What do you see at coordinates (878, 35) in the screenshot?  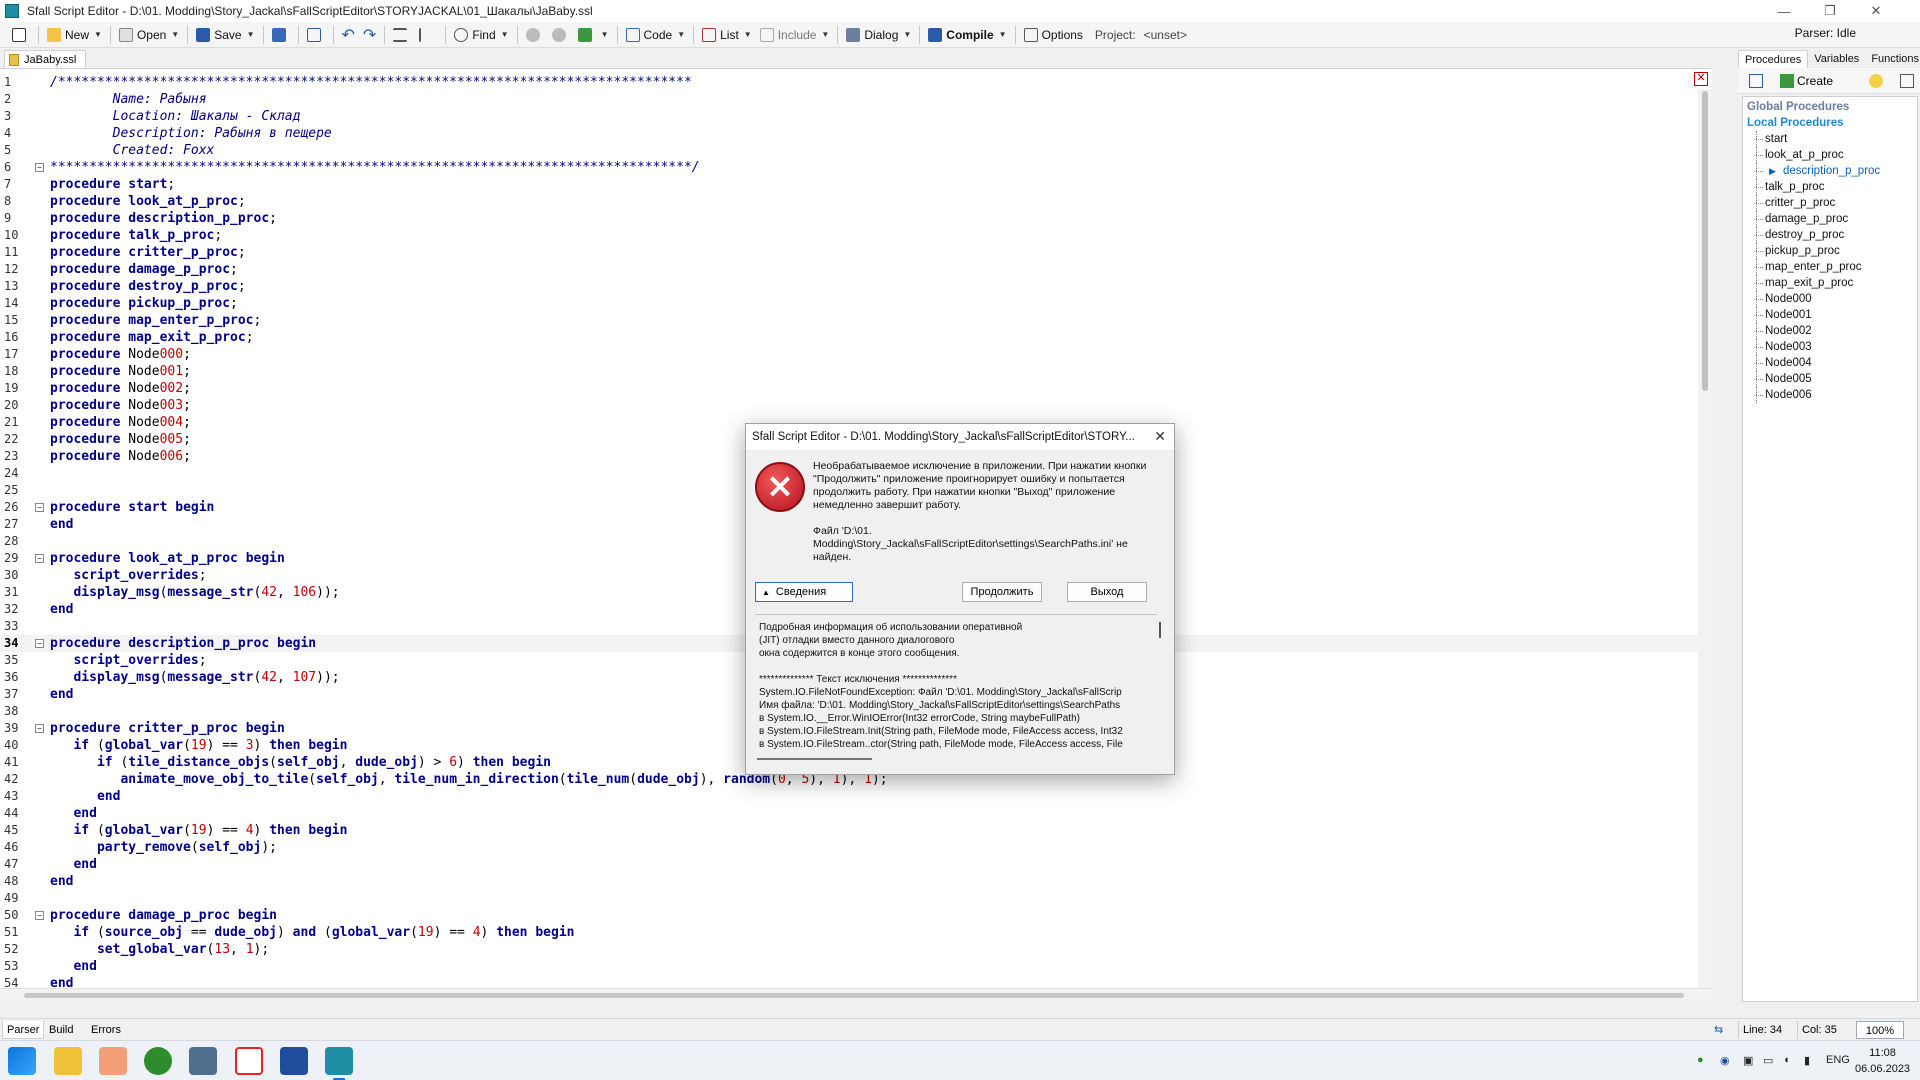 I see `dialog-button: Dialog ▼` at bounding box center [878, 35].